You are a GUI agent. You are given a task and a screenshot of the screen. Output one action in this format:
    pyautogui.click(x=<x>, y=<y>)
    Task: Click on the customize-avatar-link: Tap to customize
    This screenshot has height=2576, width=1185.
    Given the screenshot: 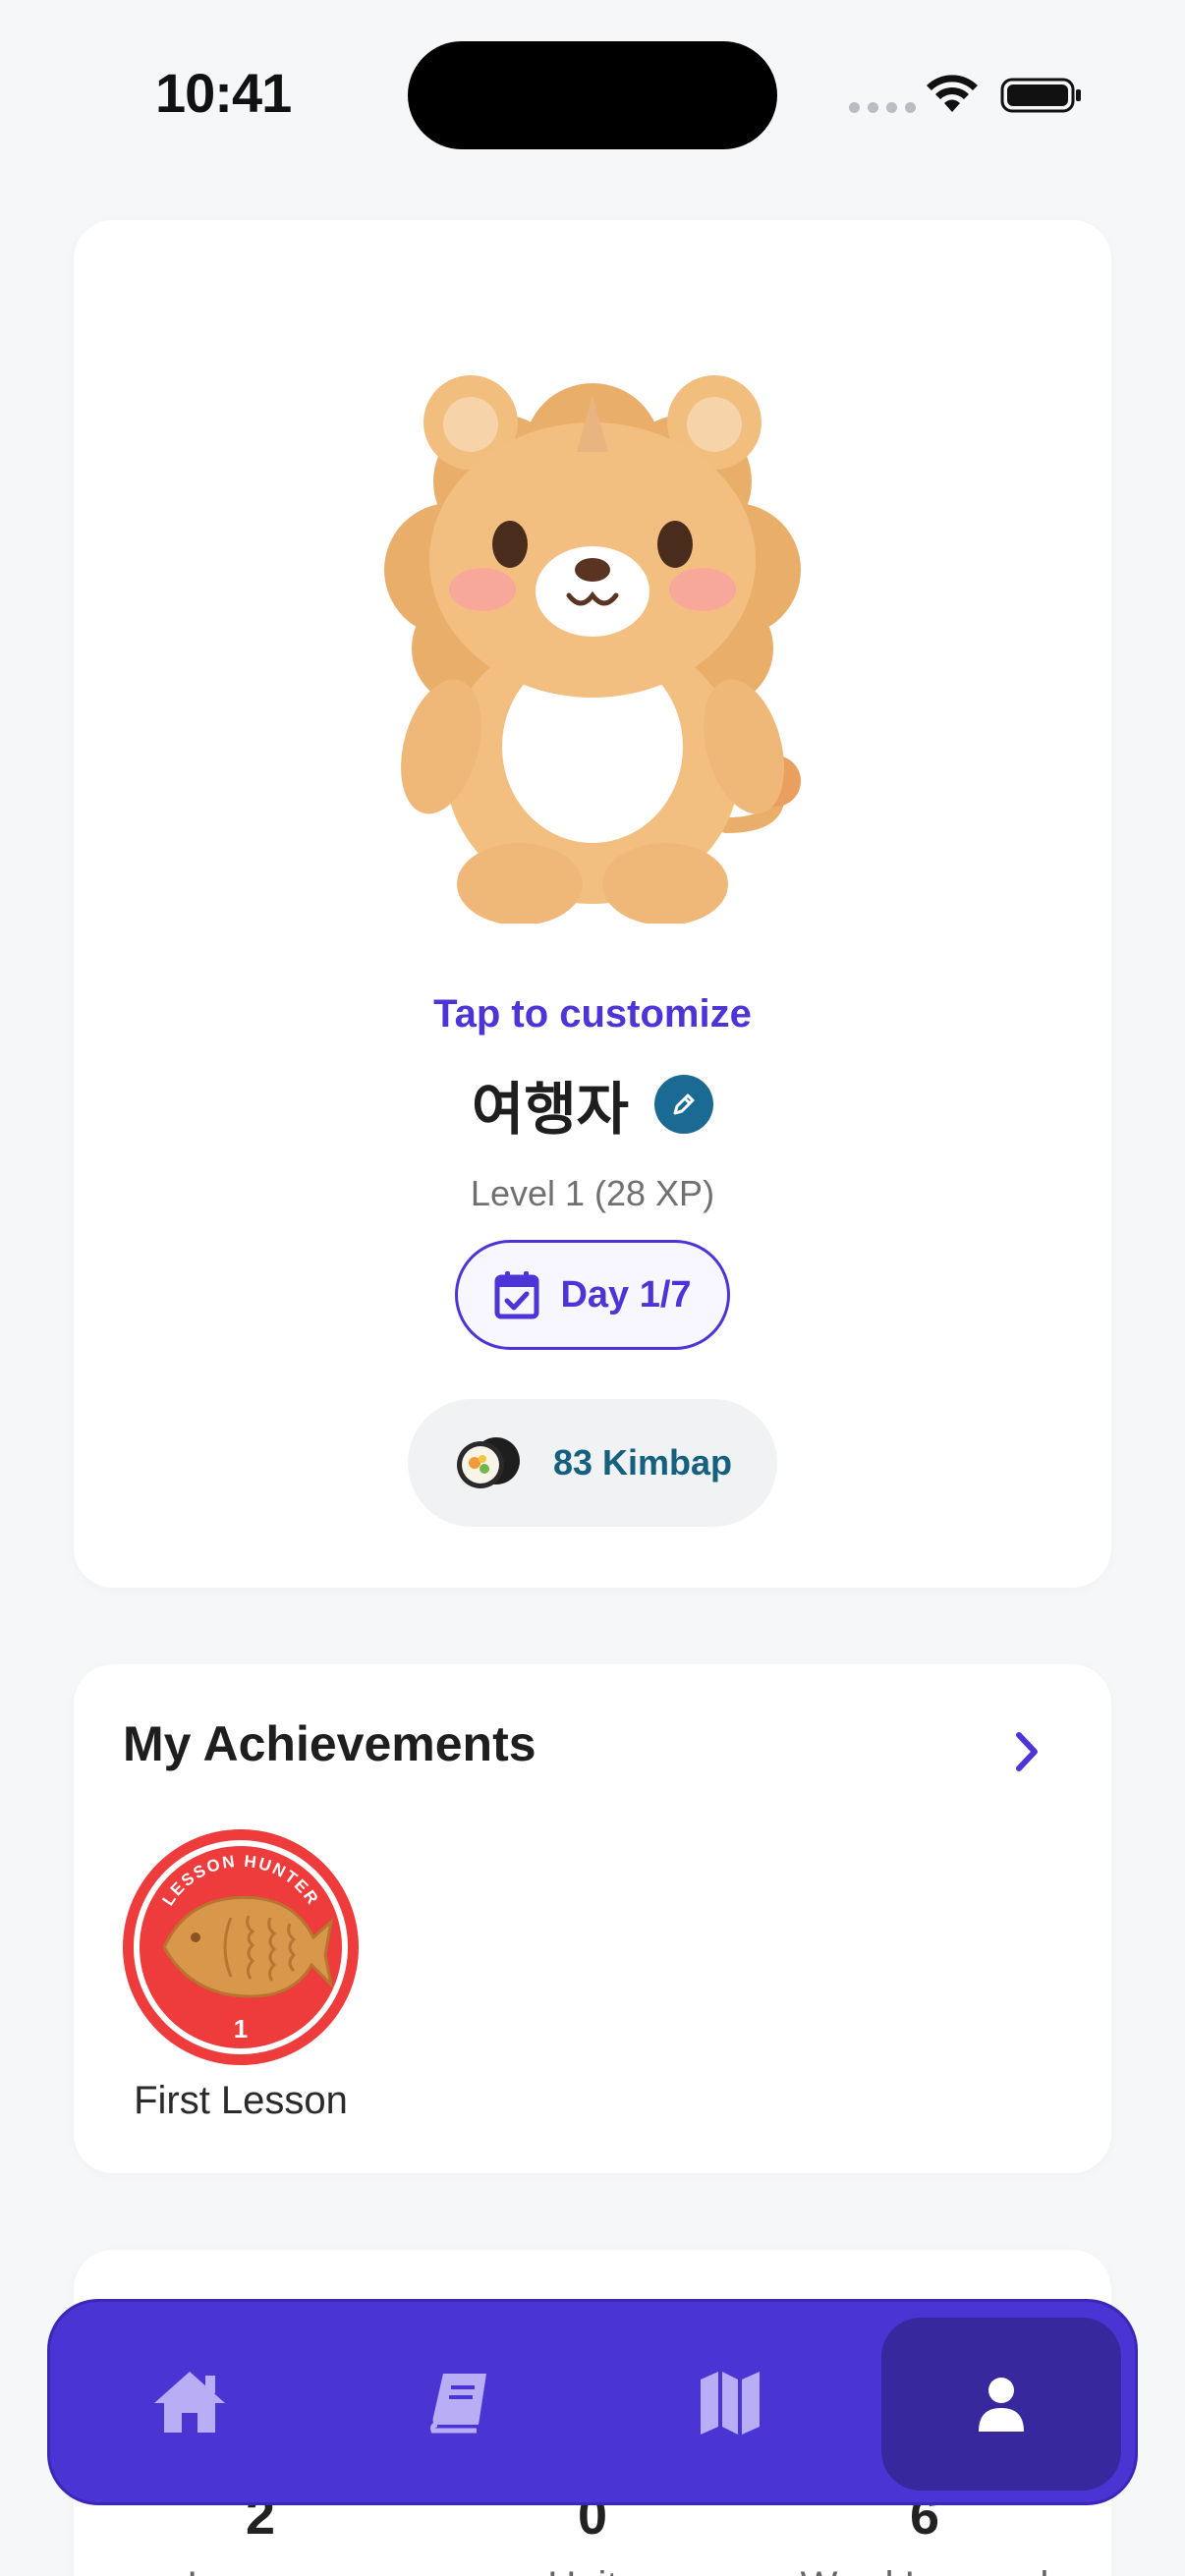 What is the action you would take?
    pyautogui.click(x=592, y=1014)
    